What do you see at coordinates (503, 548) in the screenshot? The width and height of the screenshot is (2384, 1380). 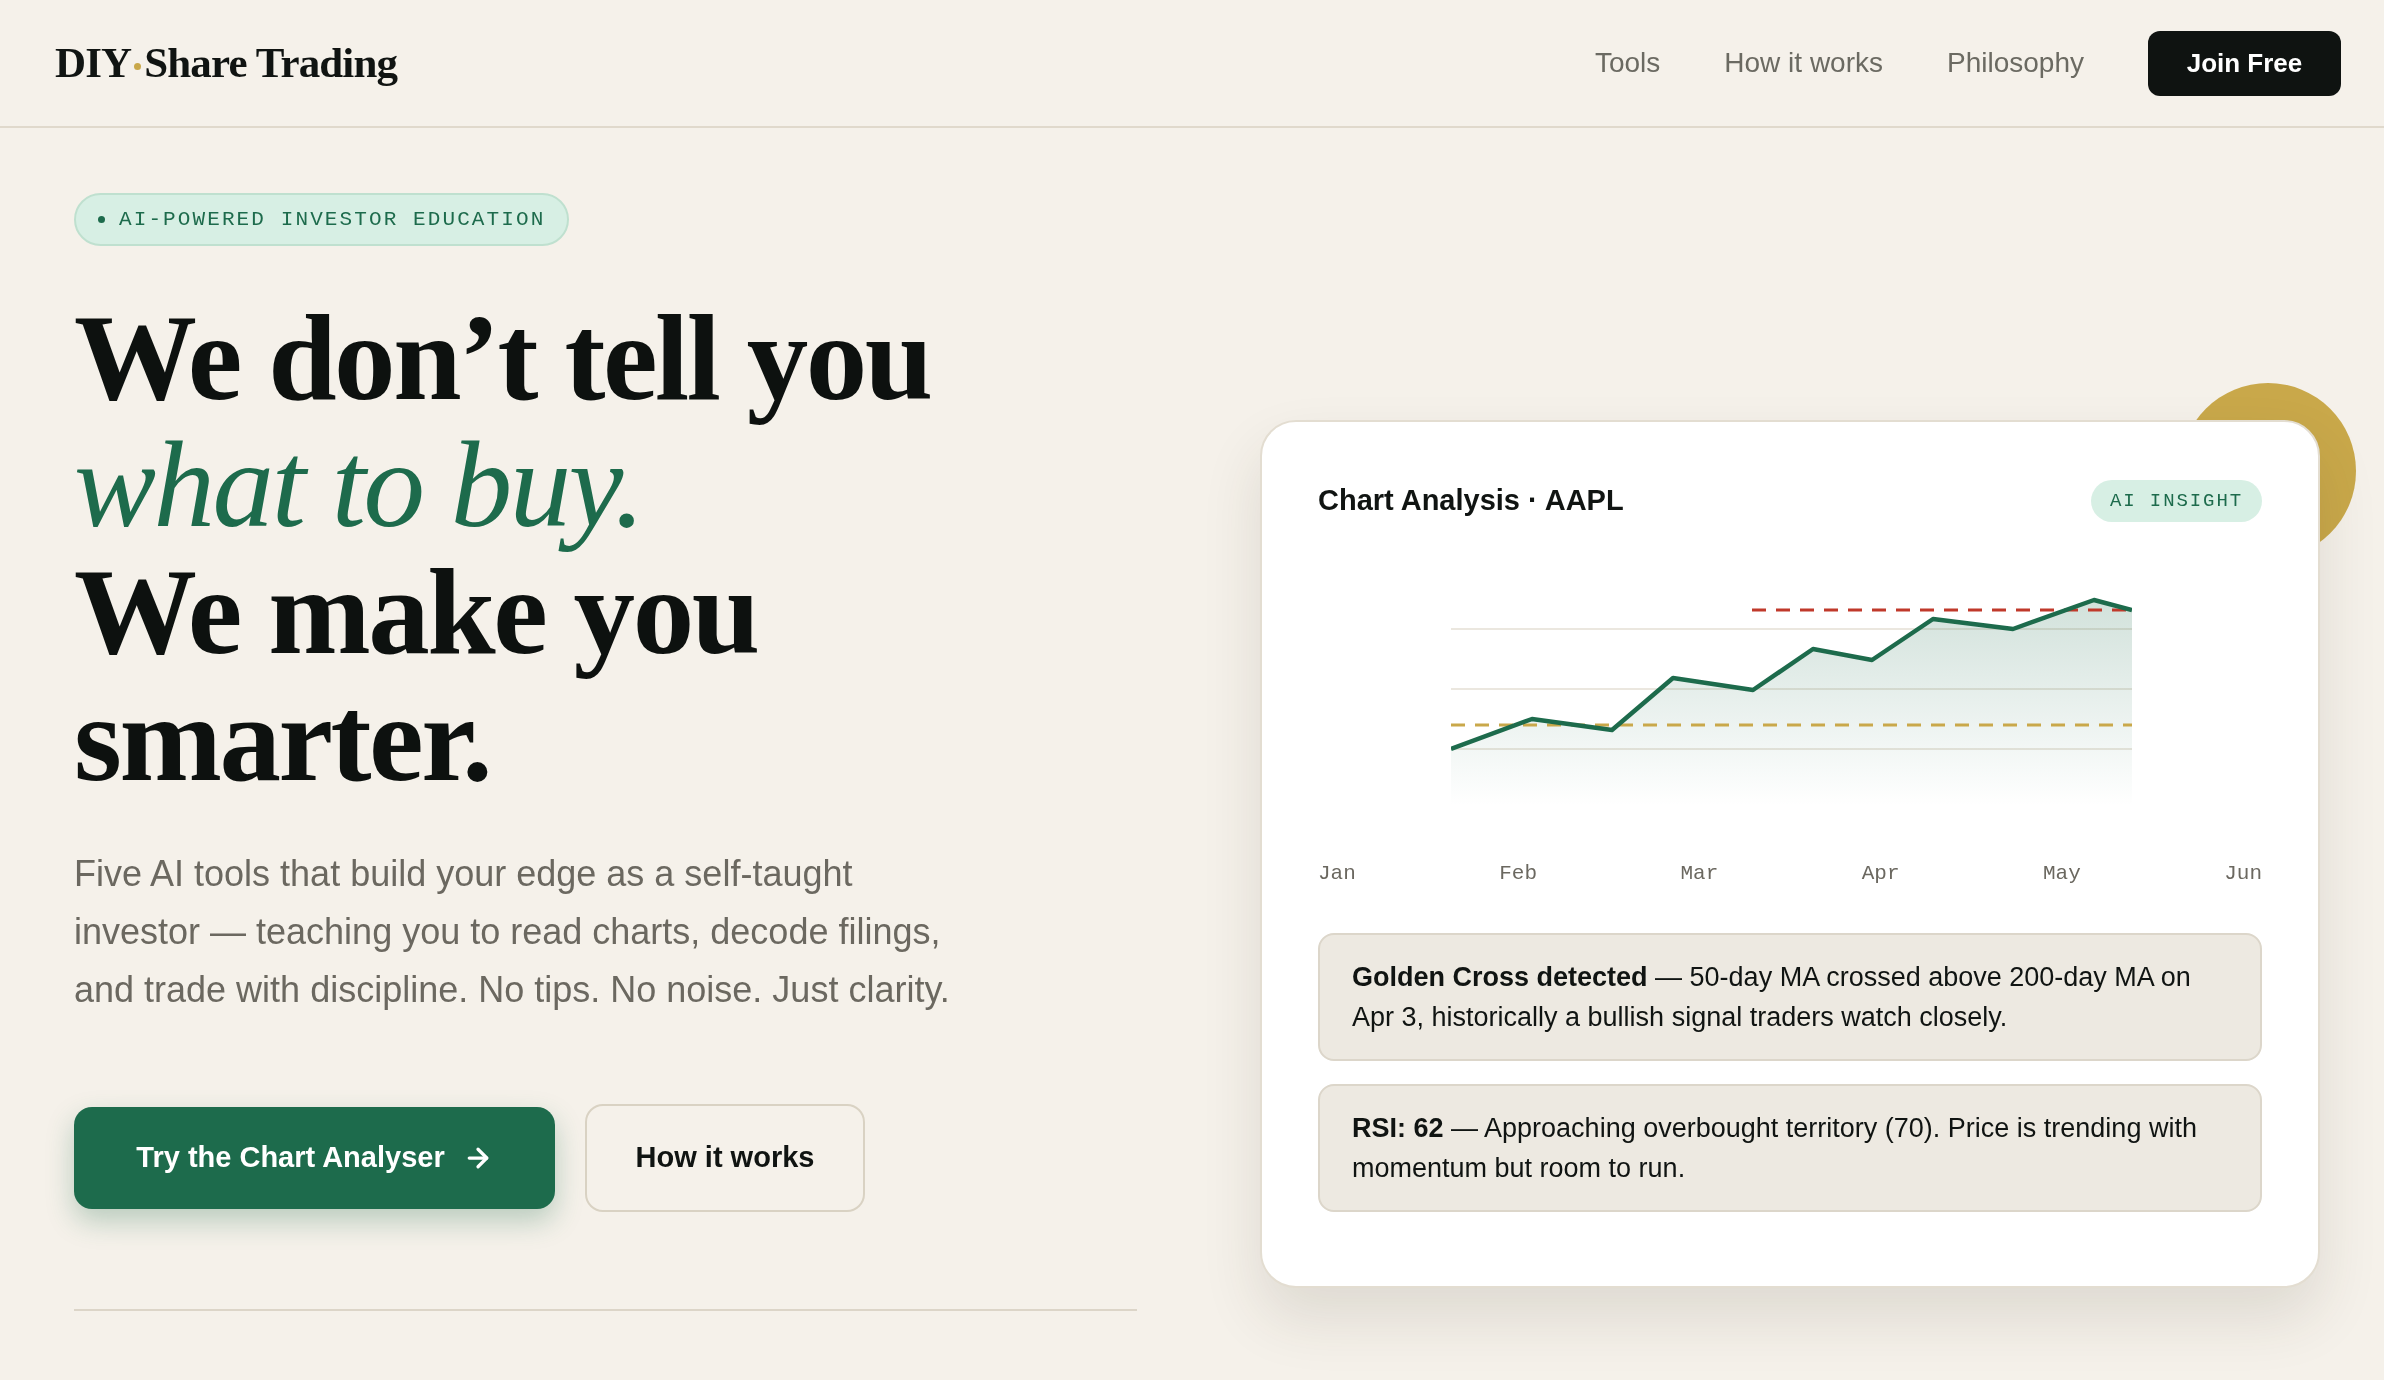 I see `headline: We don’t tell you what to buy. We make you smarter.` at bounding box center [503, 548].